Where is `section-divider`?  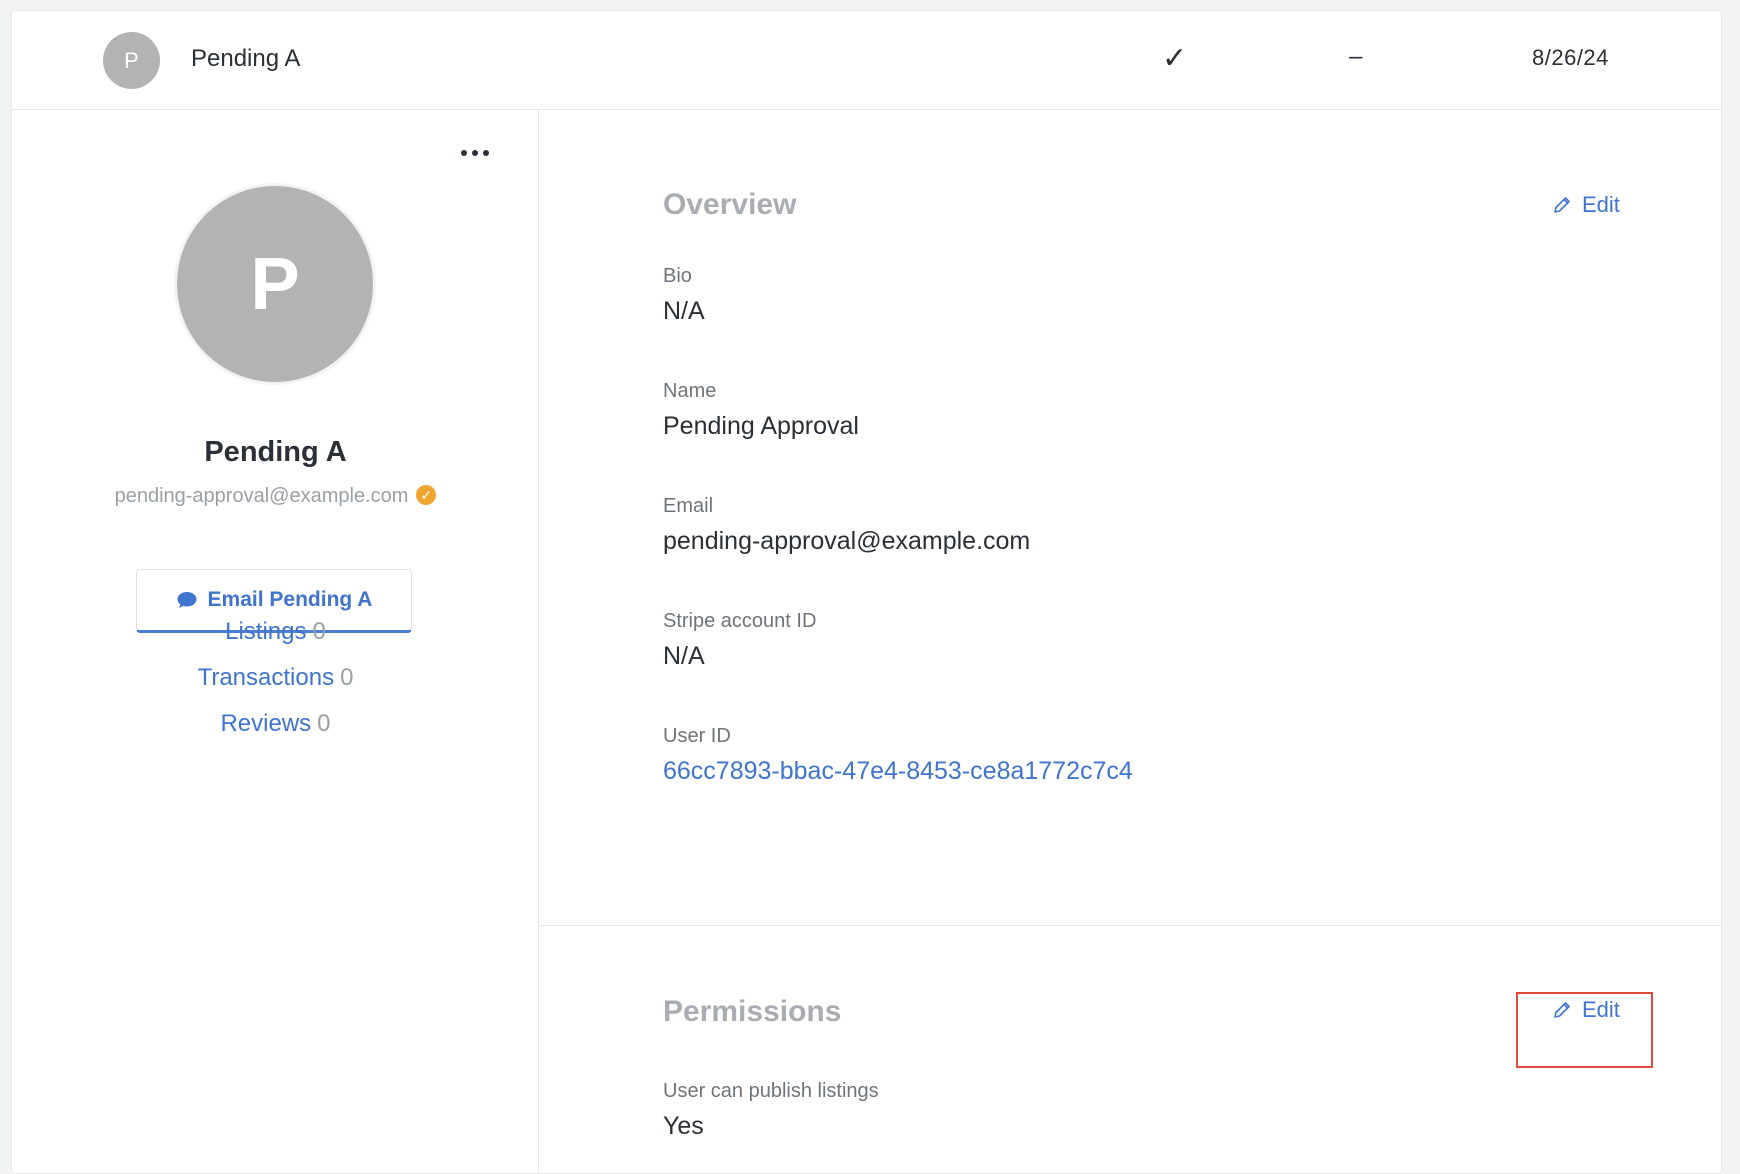
section-divider is located at coordinates (1130, 925).